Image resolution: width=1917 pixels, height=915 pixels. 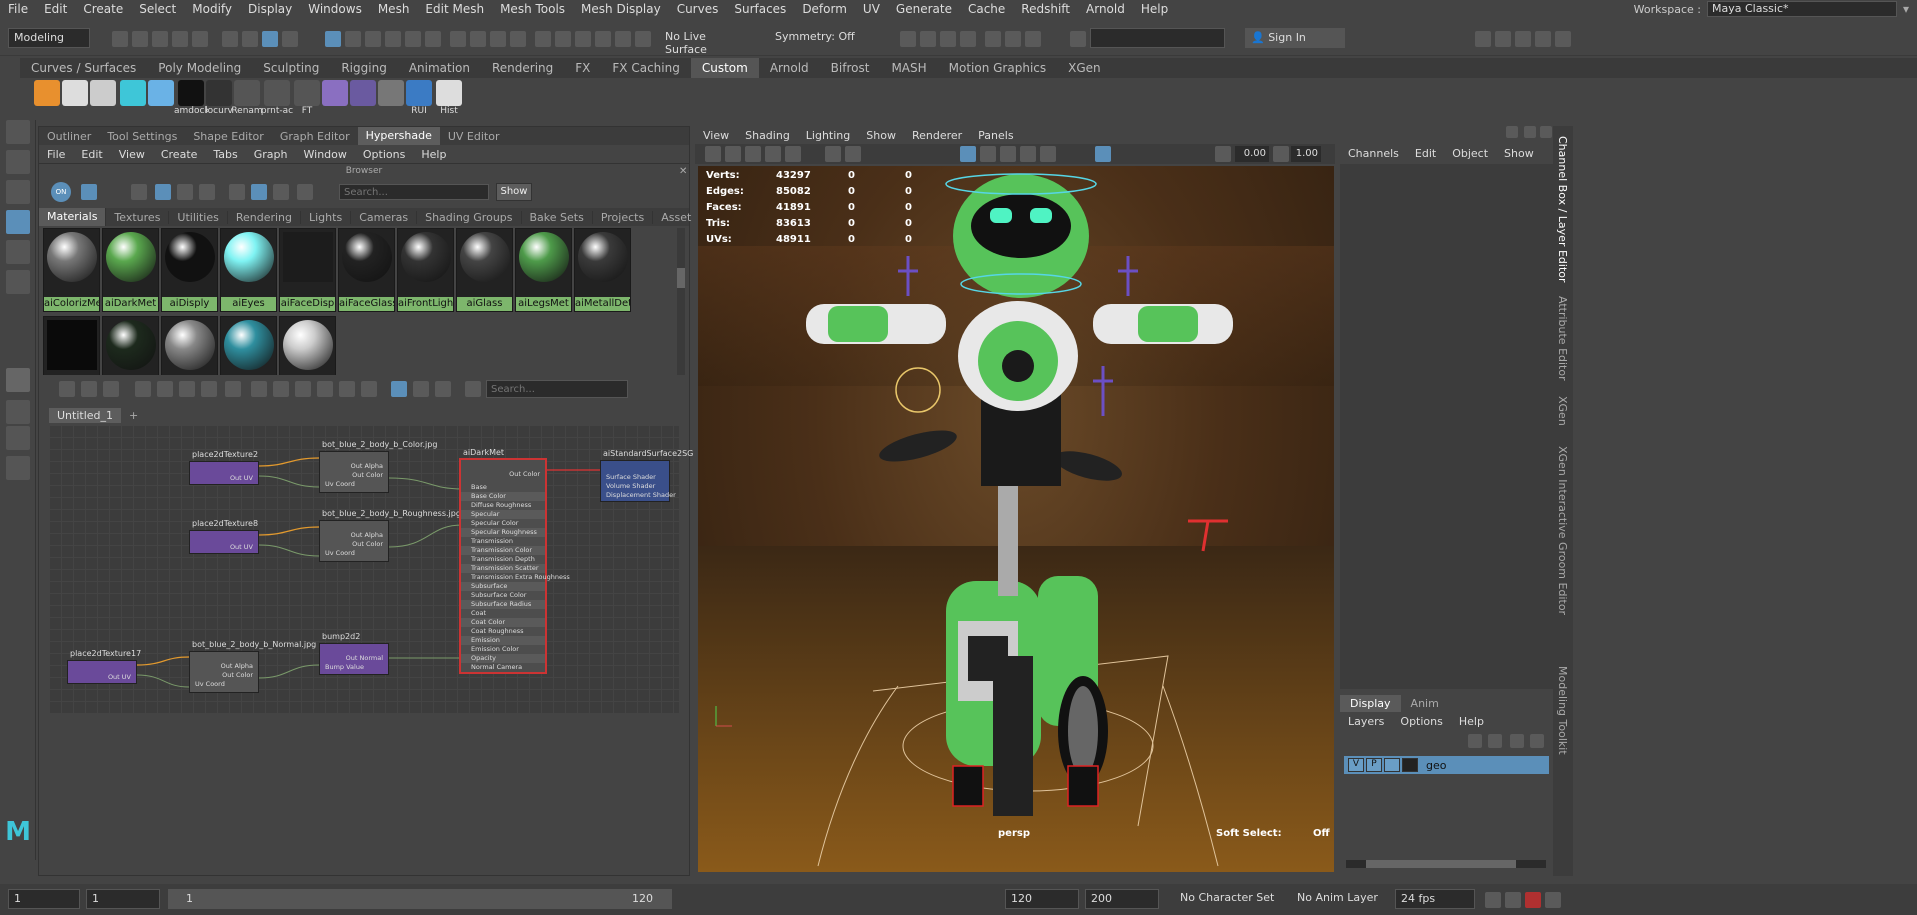 I want to click on render-settings-icon, so click(x=968, y=39).